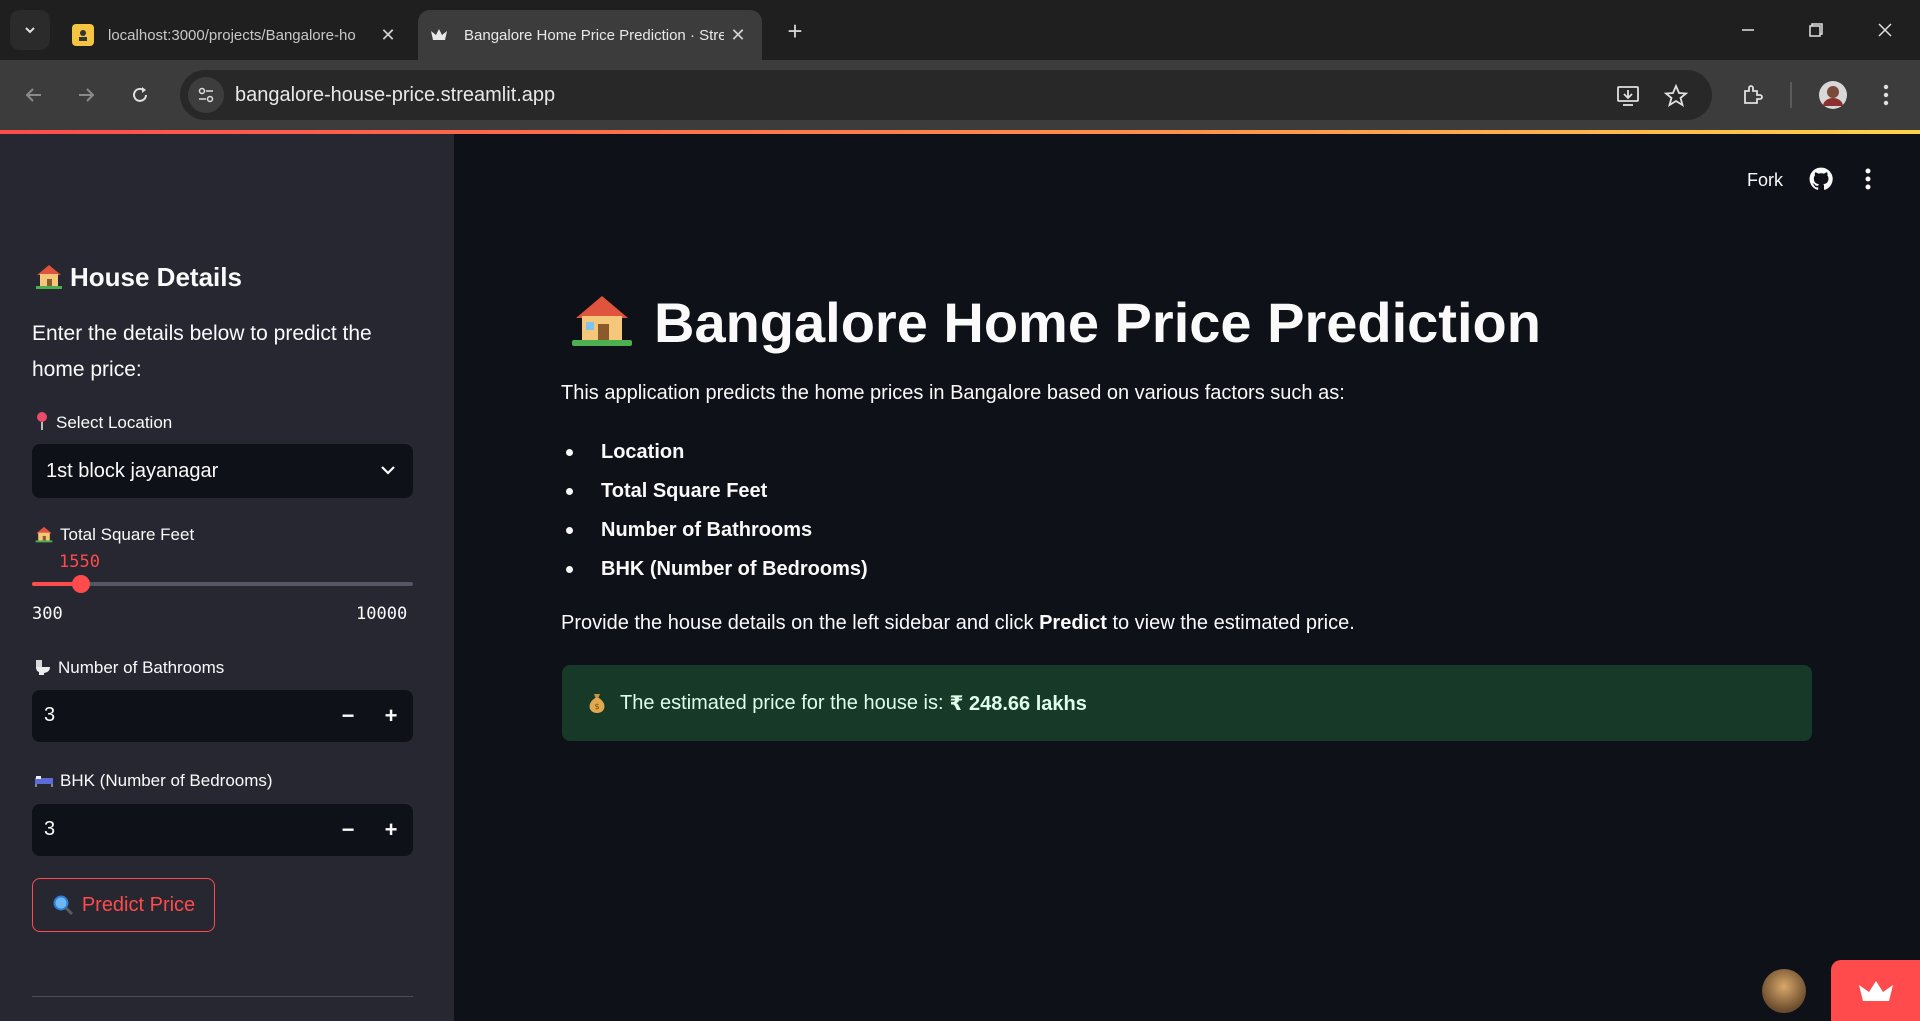 This screenshot has height=1021, width=1920. Describe the element at coordinates (717, 495) in the screenshot. I see `list-item: Total Square Feet` at that location.